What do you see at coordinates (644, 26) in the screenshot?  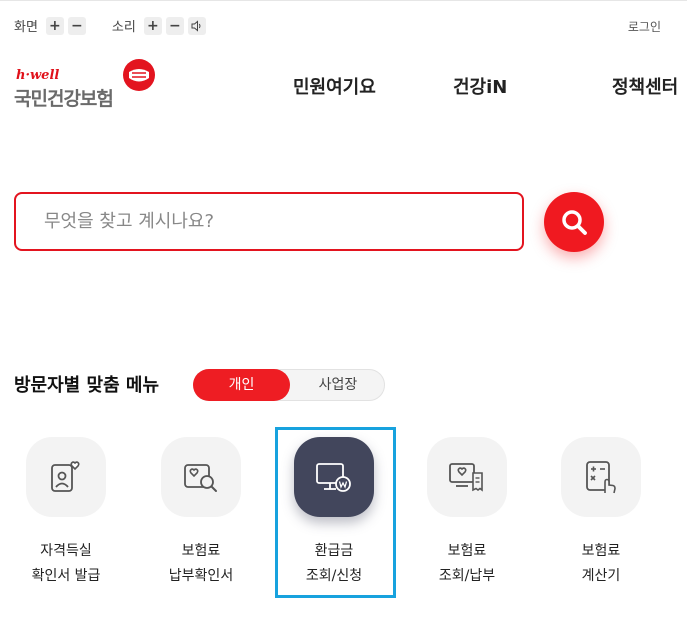 I see `login-link: 로그인` at bounding box center [644, 26].